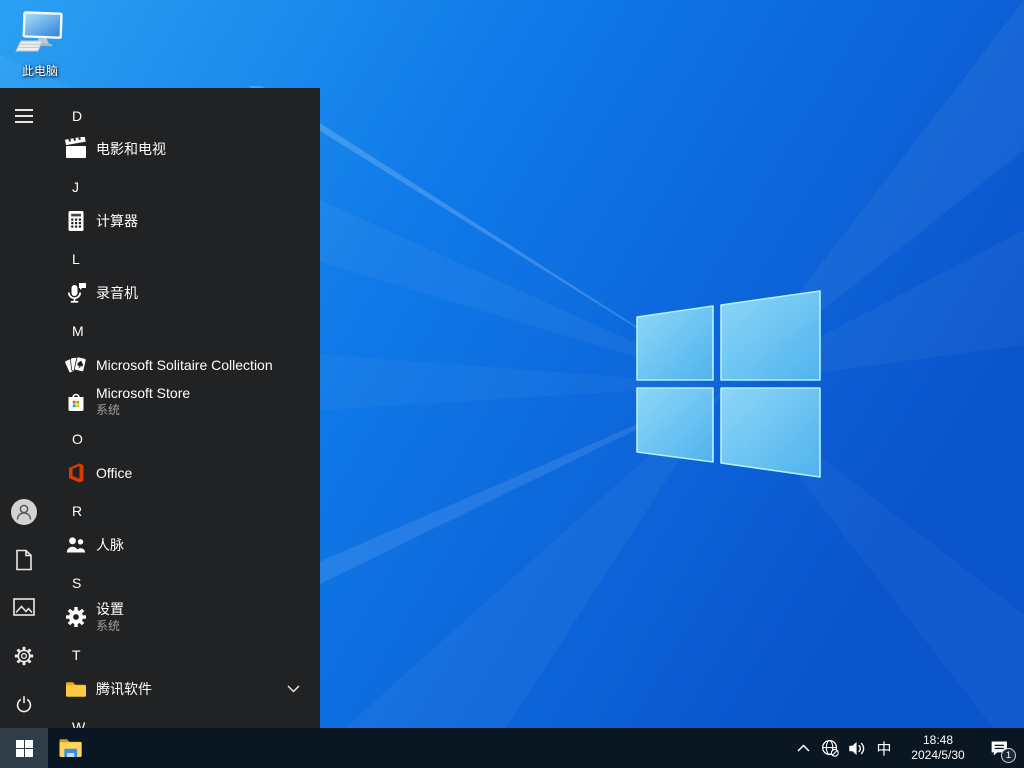 Image resolution: width=1024 pixels, height=768 pixels. I want to click on app-item-settings: 设置 系统, so click(184, 617).